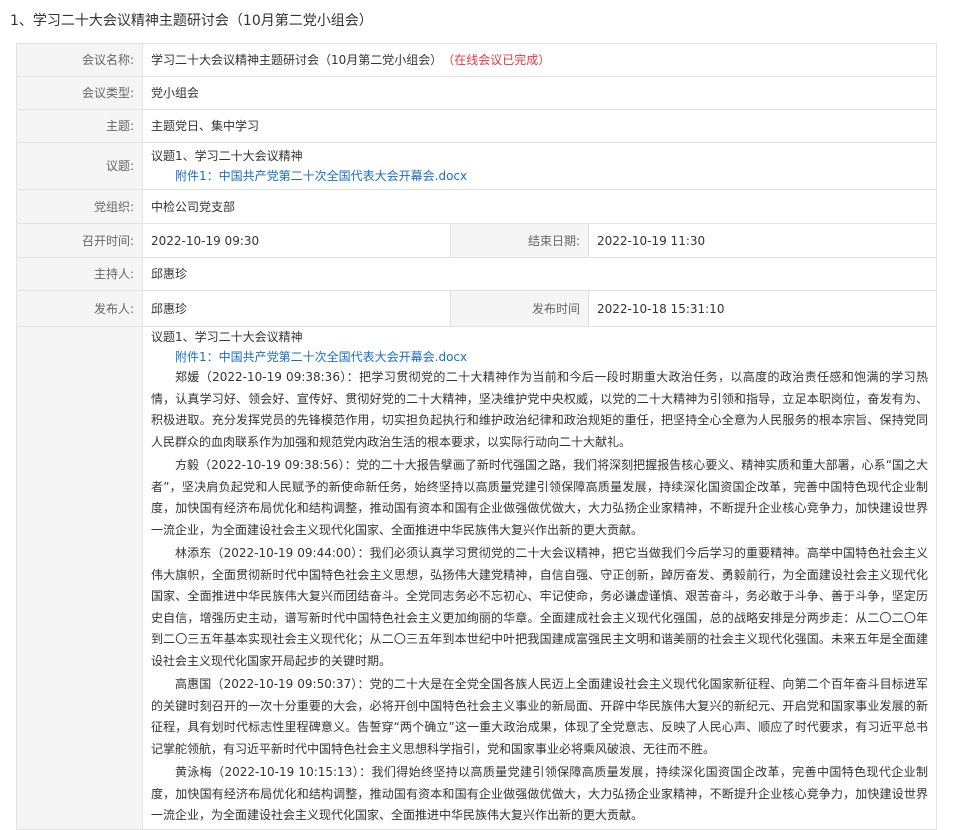 The width and height of the screenshot is (954, 830). Describe the element at coordinates (539, 206) in the screenshot. I see `party-org-value: 中检公司党支部` at that location.